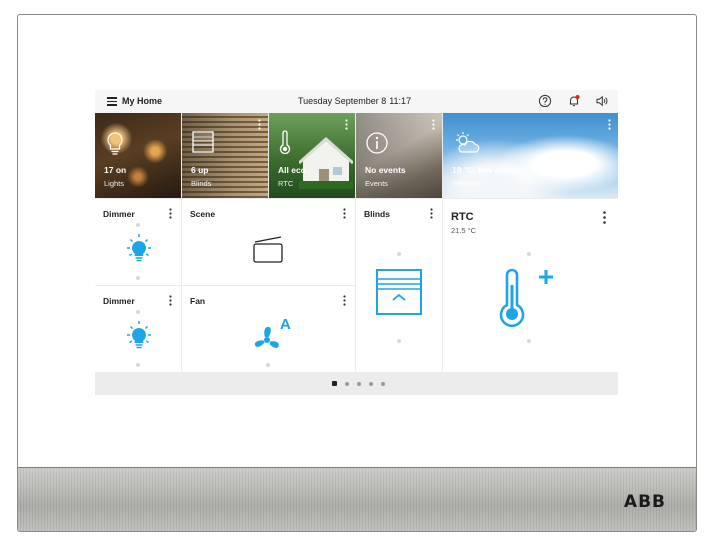 The height and width of the screenshot is (540, 710). Describe the element at coordinates (377, 214) in the screenshot. I see `blinds-title: Blinds` at that location.